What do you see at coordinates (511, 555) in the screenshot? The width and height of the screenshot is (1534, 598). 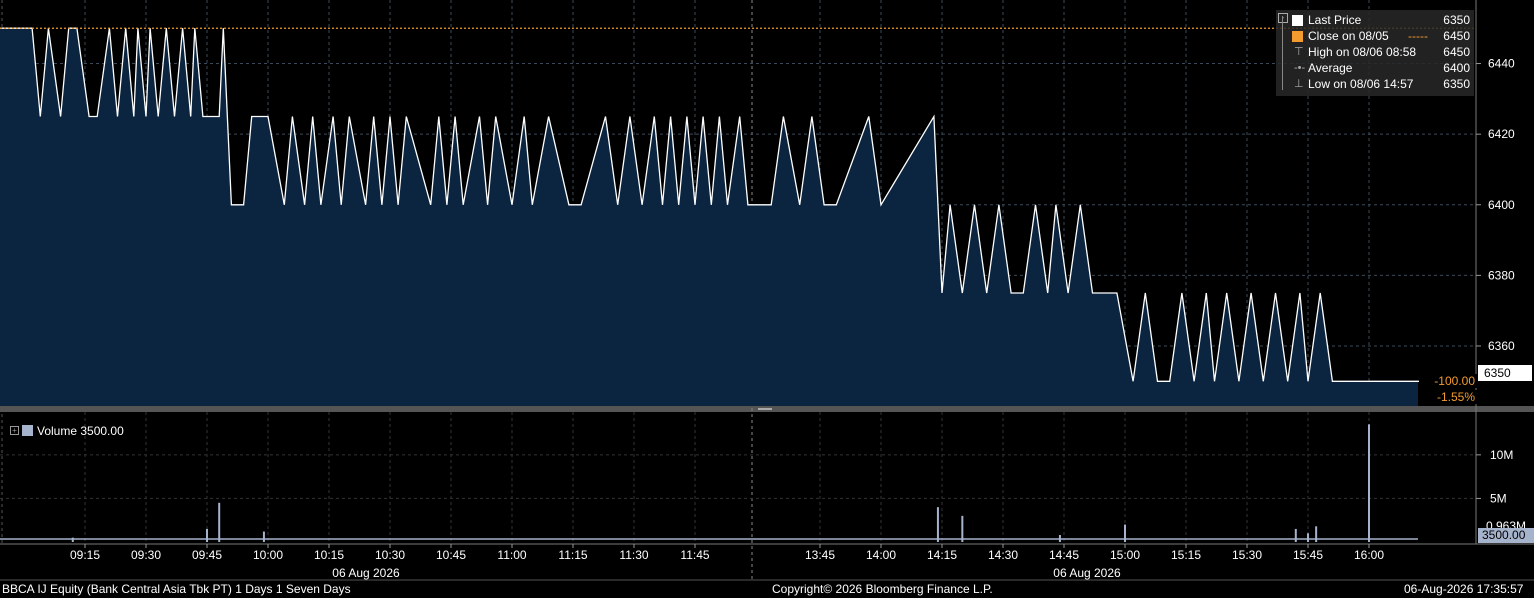 I see `x-tick-label: 11:00` at bounding box center [511, 555].